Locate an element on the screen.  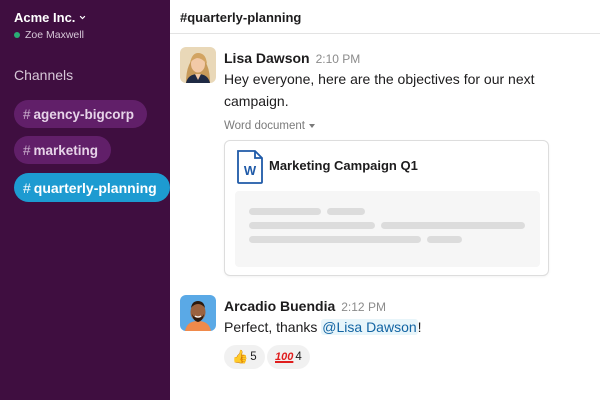
message-timestamp: 2:12 PM is located at coordinates (363, 307).